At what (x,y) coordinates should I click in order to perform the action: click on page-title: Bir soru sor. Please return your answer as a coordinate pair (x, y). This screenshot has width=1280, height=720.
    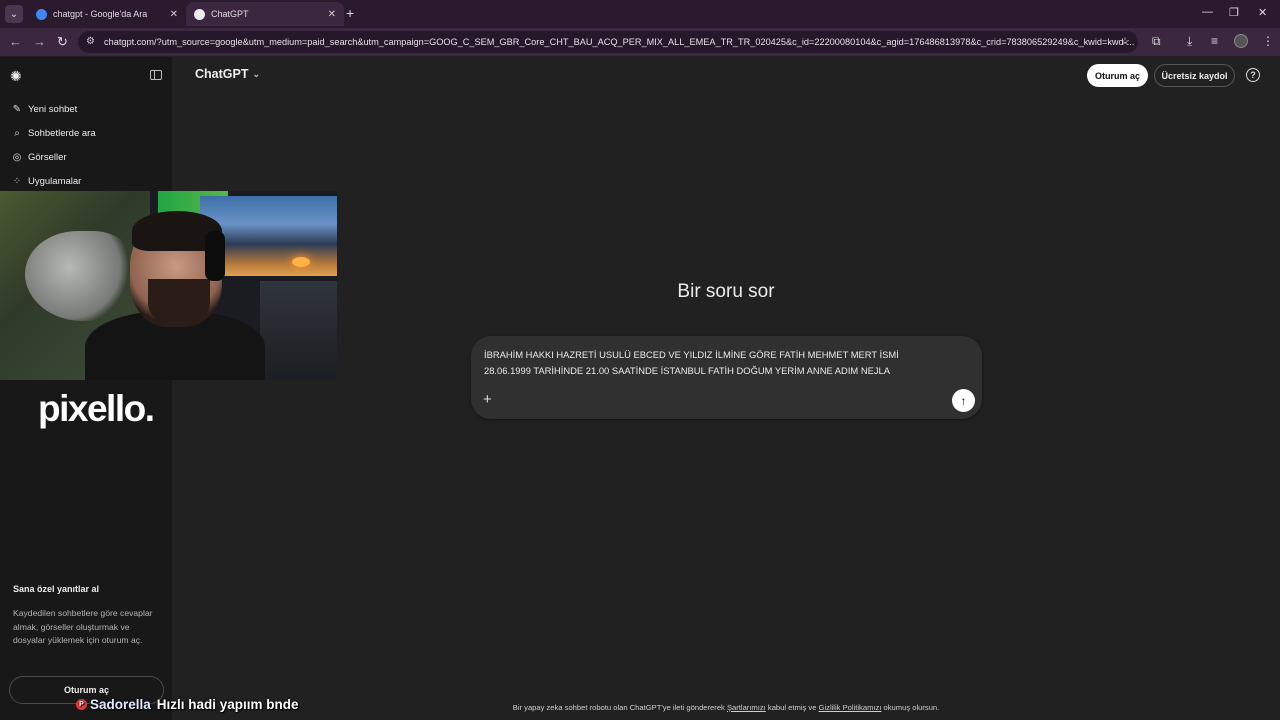
    Looking at the image, I should click on (726, 291).